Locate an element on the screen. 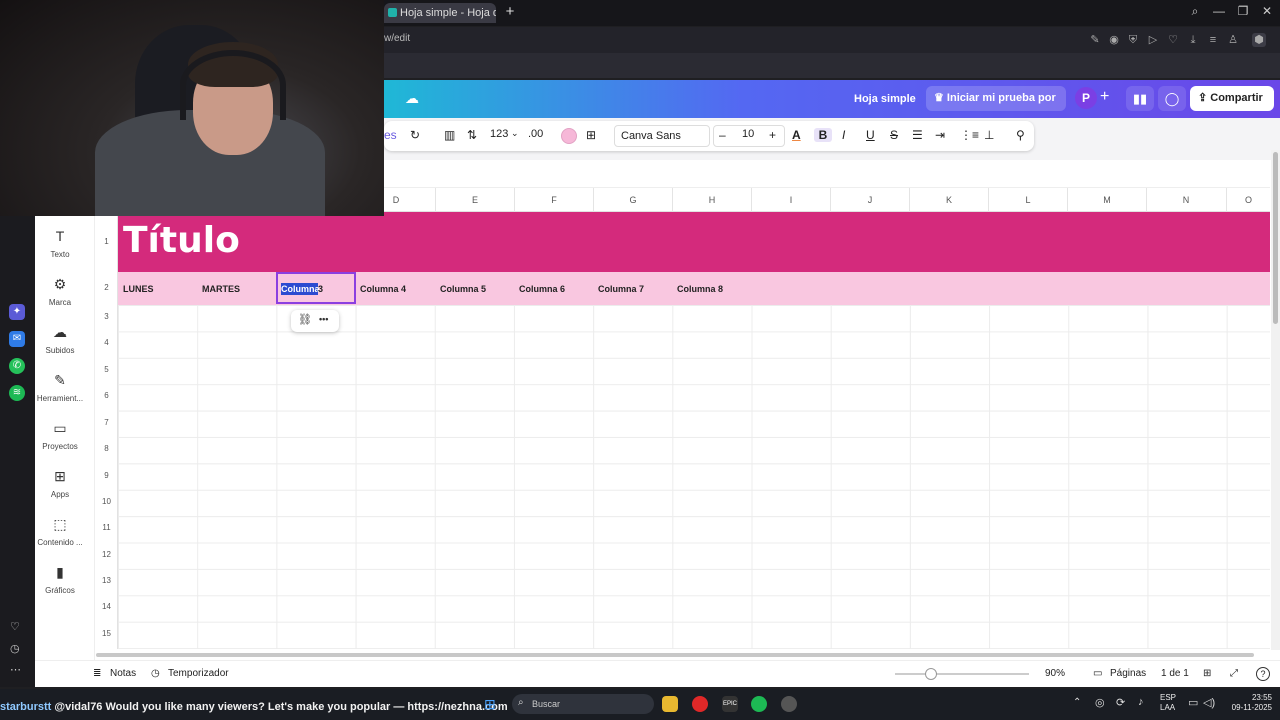  stats-icon: ▮▮ is located at coordinates (1140, 98).